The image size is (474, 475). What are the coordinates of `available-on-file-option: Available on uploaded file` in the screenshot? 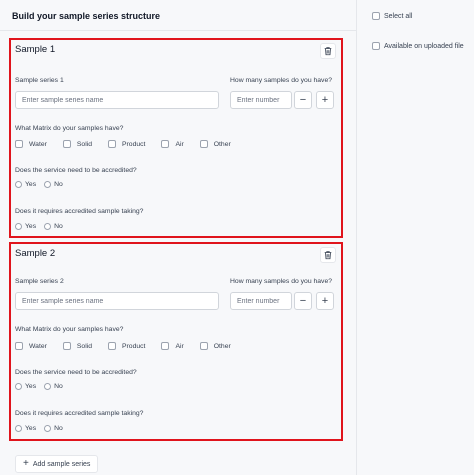 It's located at (418, 46).